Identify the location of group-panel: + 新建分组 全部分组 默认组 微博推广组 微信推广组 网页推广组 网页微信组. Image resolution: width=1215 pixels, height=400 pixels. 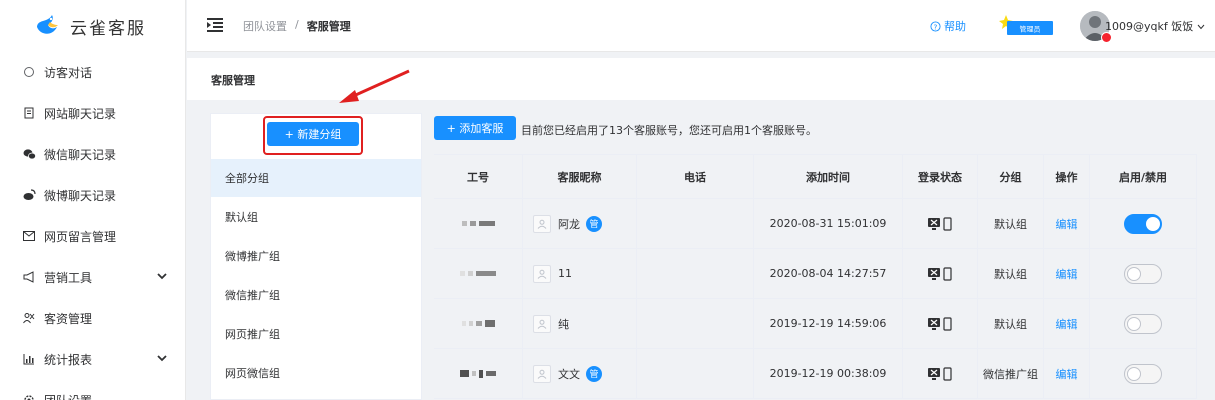
(316, 256).